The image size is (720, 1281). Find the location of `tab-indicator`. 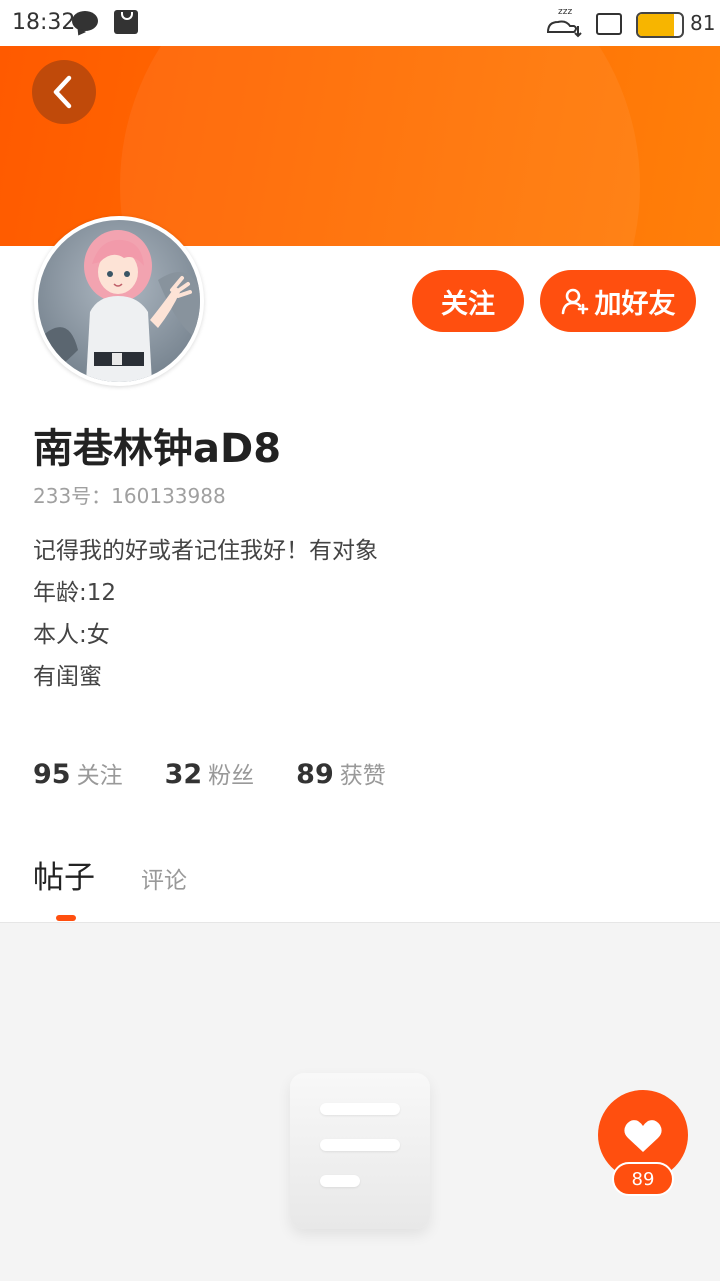

tab-indicator is located at coordinates (66, 918).